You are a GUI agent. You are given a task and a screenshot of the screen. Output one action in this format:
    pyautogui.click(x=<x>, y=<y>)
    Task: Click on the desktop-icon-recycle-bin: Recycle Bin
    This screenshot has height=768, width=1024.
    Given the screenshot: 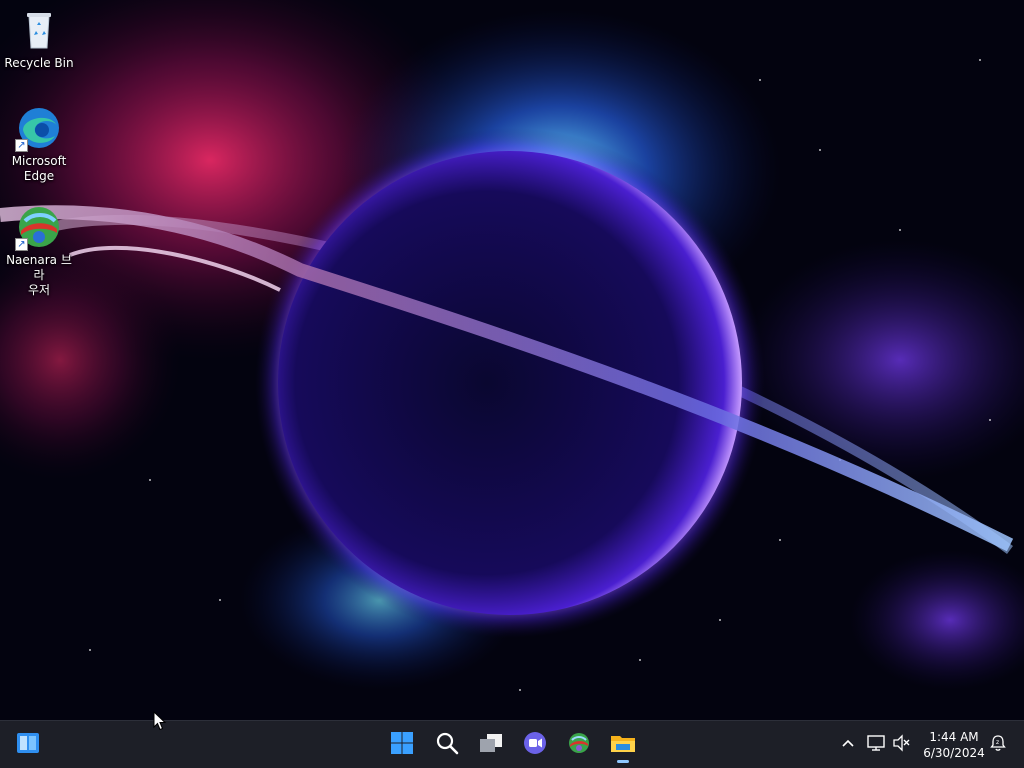 What is the action you would take?
    pyautogui.click(x=39, y=38)
    